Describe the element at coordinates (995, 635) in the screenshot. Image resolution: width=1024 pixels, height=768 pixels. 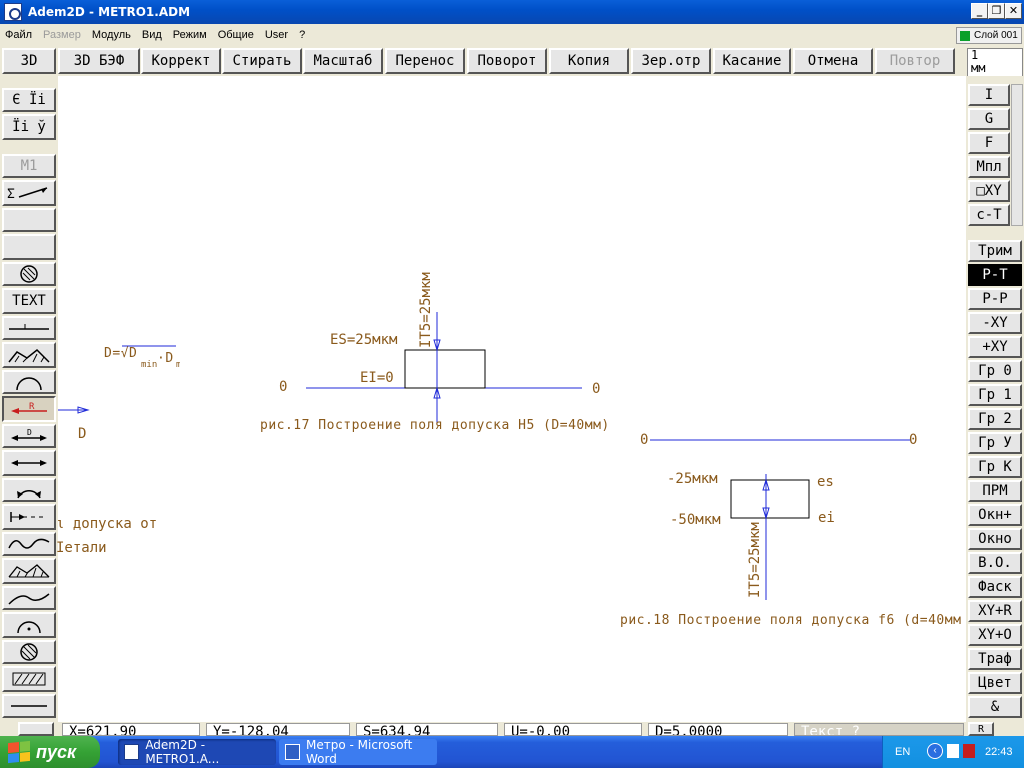
I see `right-tool-xy-o: XY+O` at that location.